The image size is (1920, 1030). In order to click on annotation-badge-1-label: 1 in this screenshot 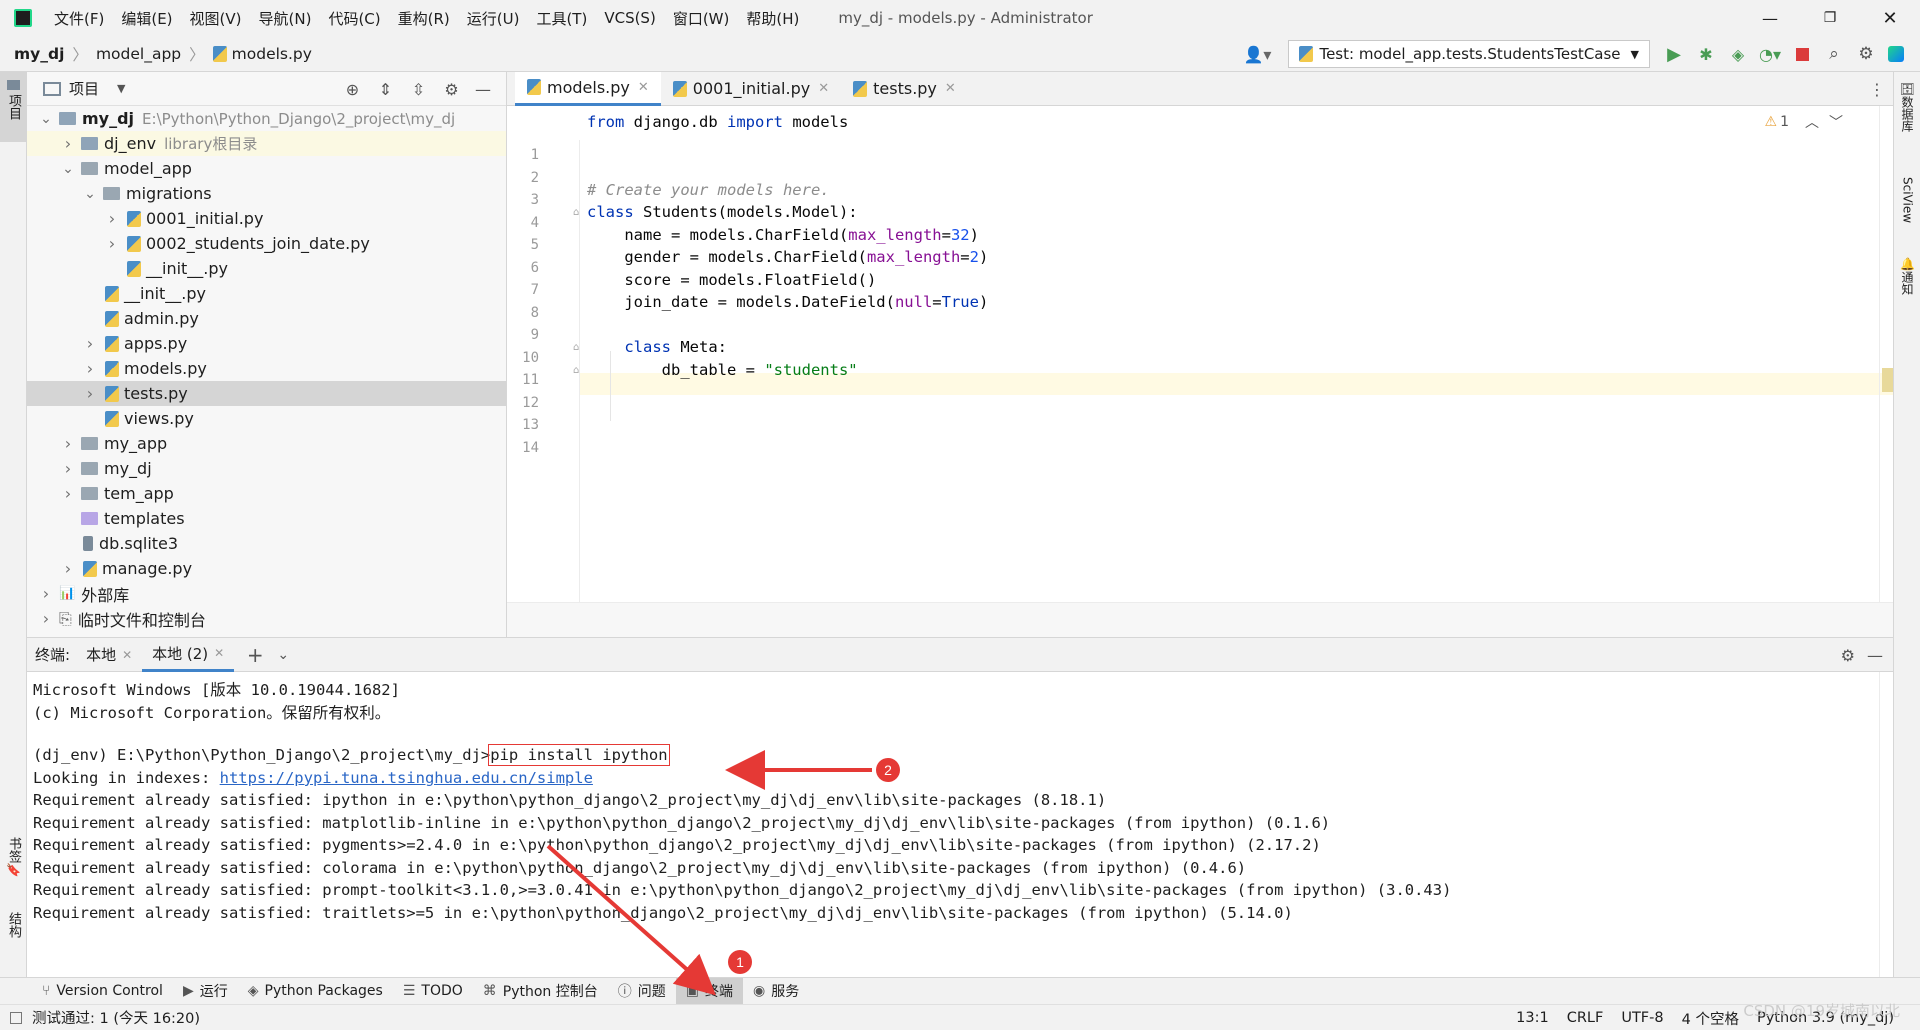, I will do `click(740, 962)`.